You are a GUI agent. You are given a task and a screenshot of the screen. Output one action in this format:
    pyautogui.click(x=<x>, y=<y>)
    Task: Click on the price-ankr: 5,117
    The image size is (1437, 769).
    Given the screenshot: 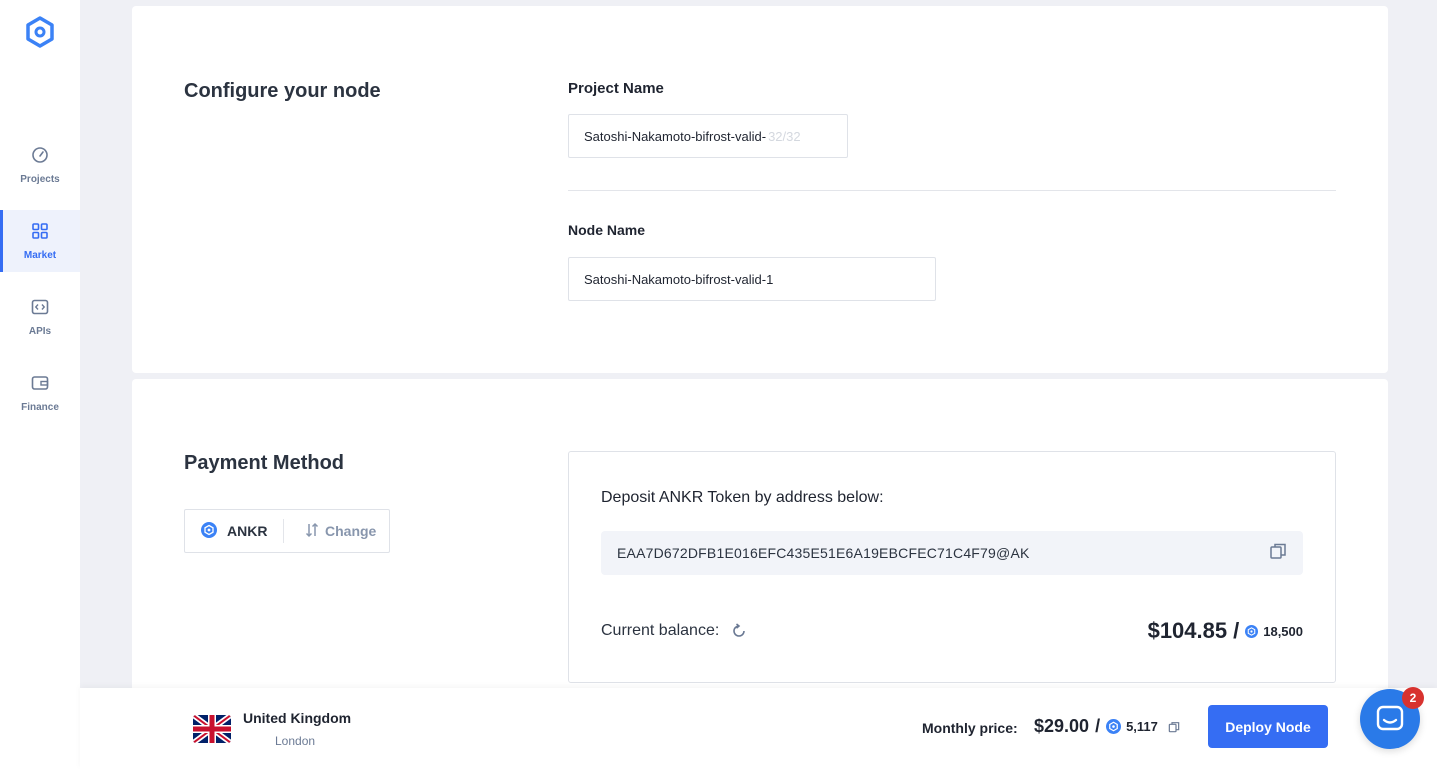 What is the action you would take?
    pyautogui.click(x=1142, y=726)
    